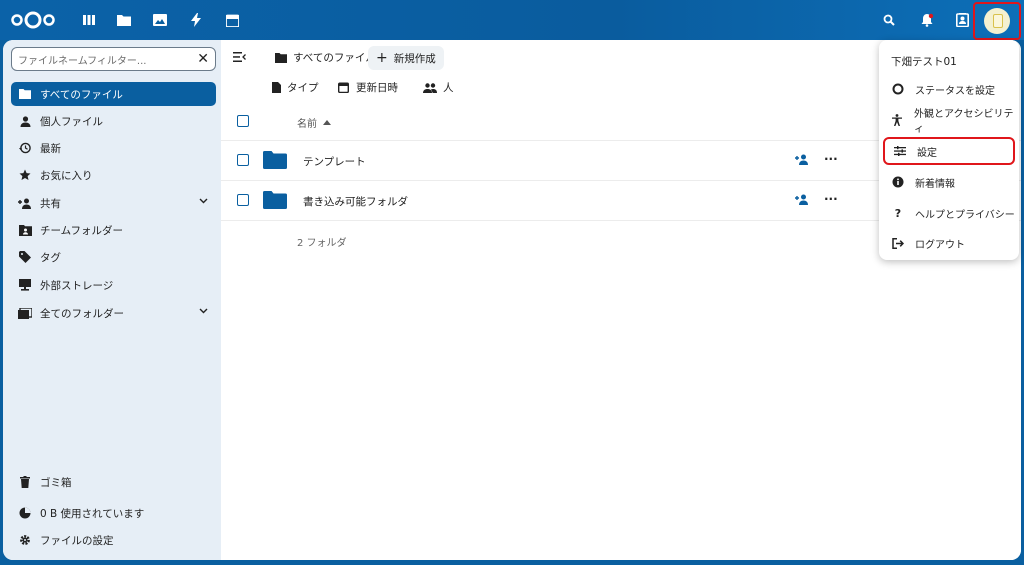 This screenshot has height=565, width=1024. I want to click on toggle-sidebar-icon, so click(239, 57).